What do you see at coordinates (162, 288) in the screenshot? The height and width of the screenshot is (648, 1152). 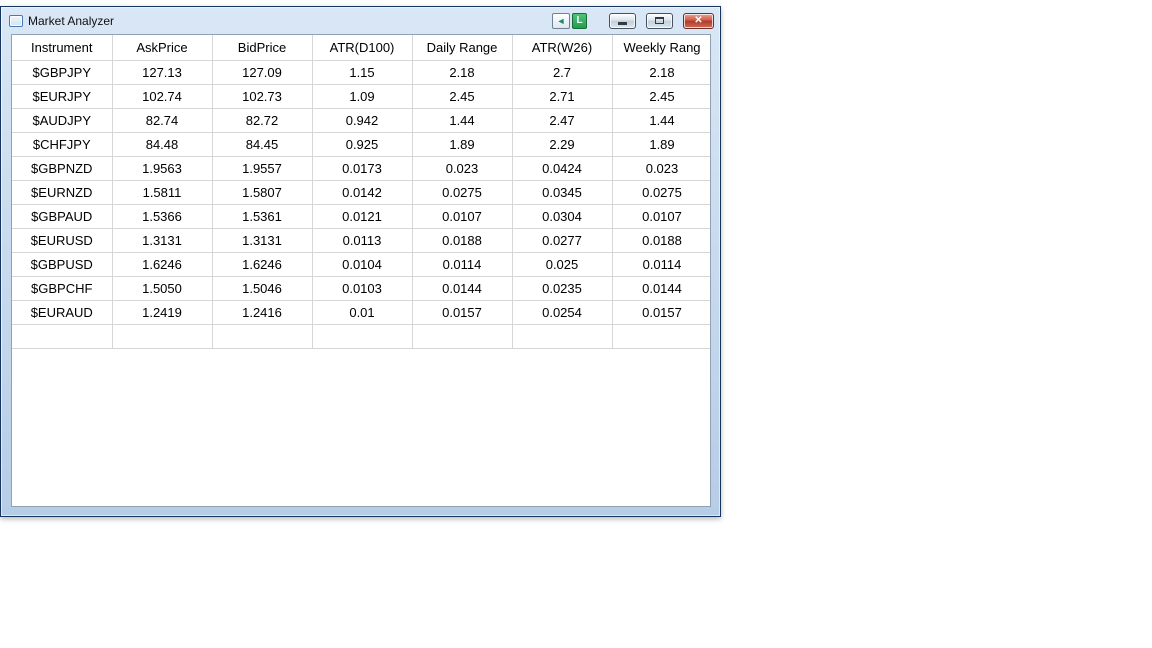 I see `table-cell: 1.5050` at bounding box center [162, 288].